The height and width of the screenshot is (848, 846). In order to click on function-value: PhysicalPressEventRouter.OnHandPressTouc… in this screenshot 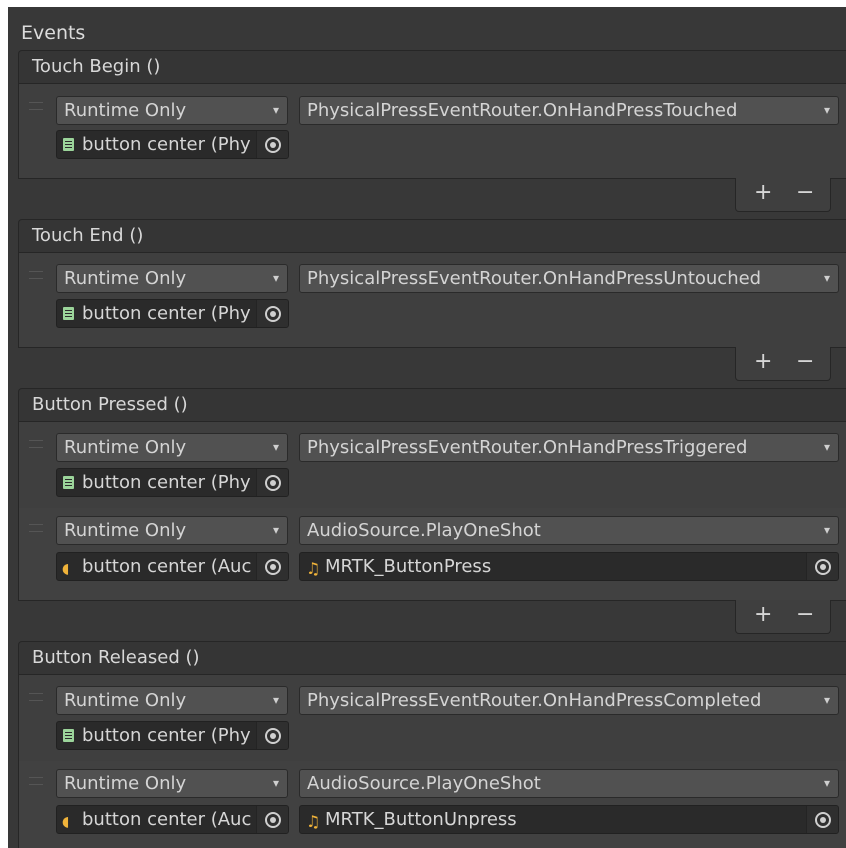, I will do `click(522, 110)`.